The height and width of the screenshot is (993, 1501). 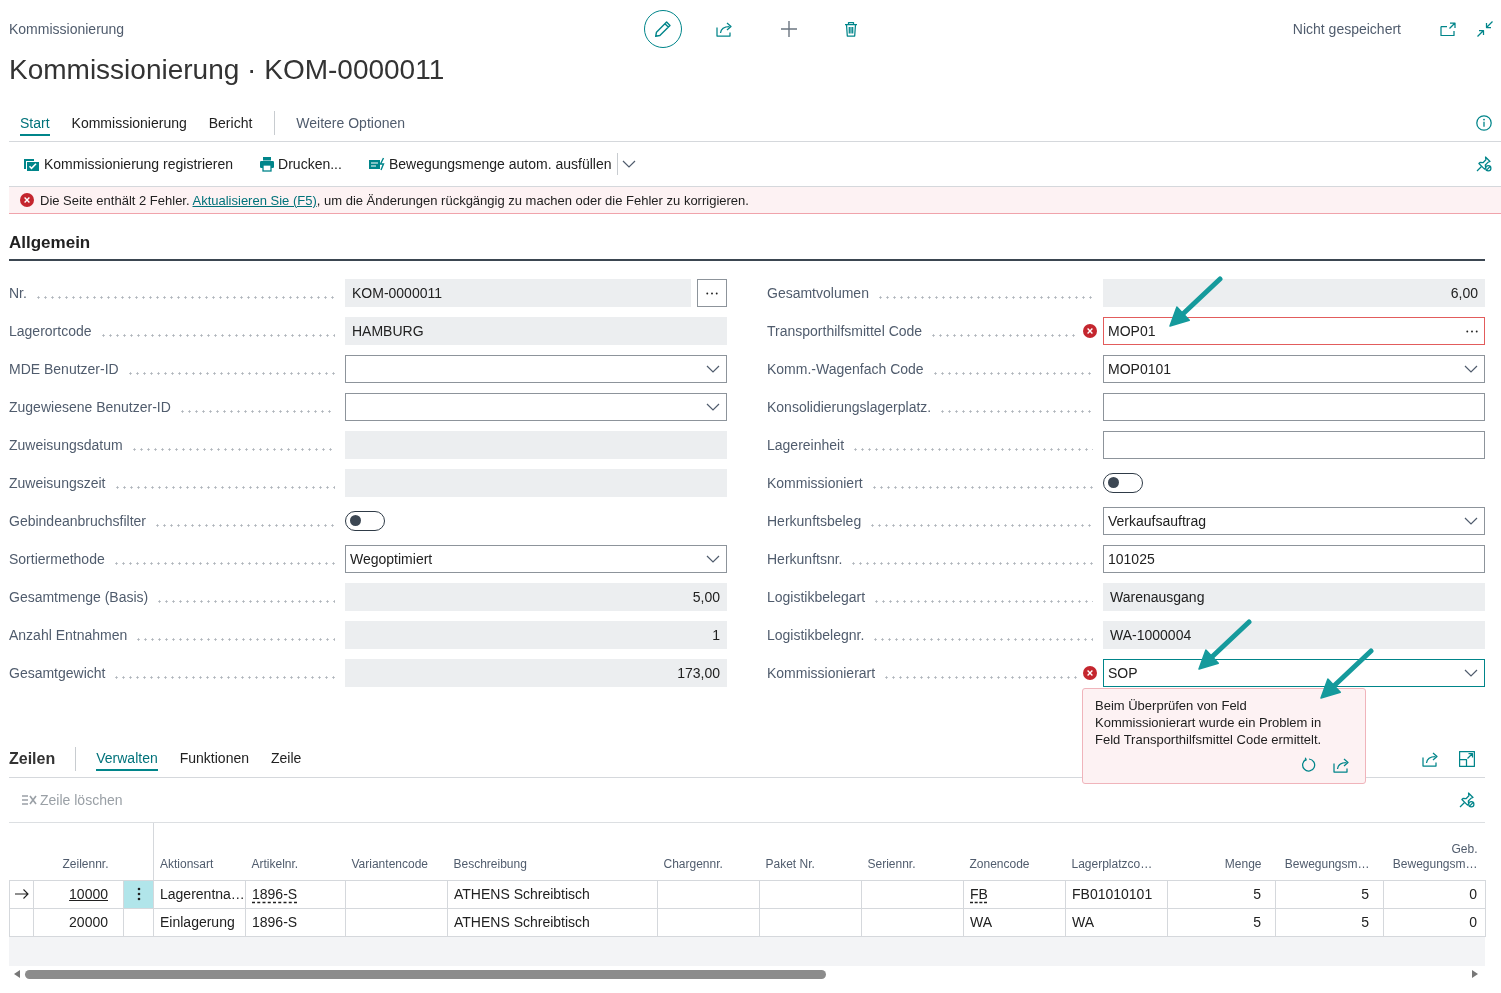 What do you see at coordinates (128, 164) in the screenshot?
I see `action-button: Kommissionierung registrieren` at bounding box center [128, 164].